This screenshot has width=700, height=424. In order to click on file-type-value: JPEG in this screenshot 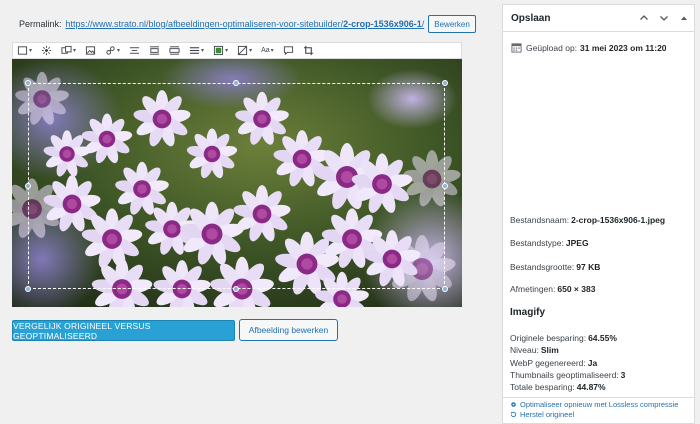, I will do `click(577, 243)`.